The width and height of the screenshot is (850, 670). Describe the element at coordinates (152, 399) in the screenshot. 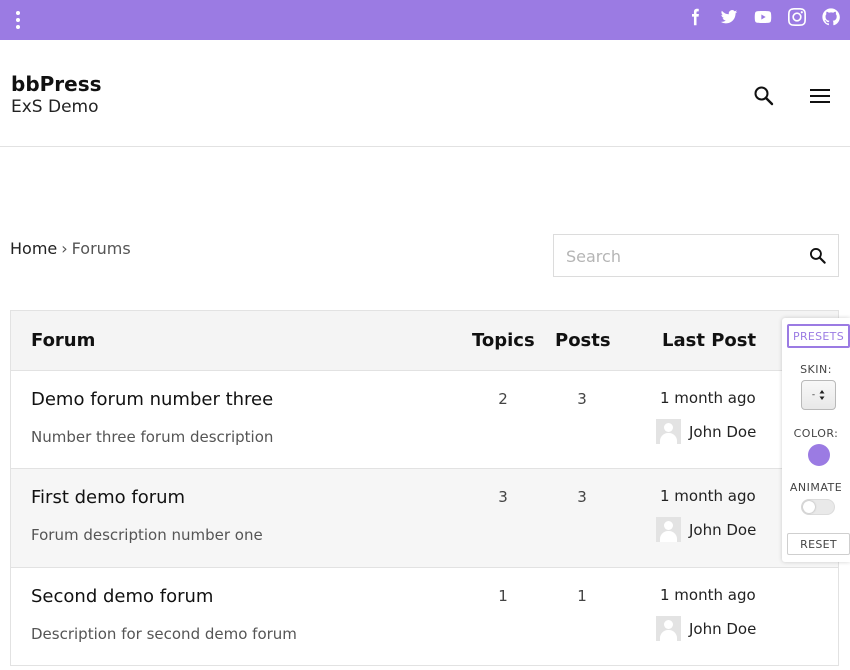

I see `forum-title-link: Demo forum number three` at that location.